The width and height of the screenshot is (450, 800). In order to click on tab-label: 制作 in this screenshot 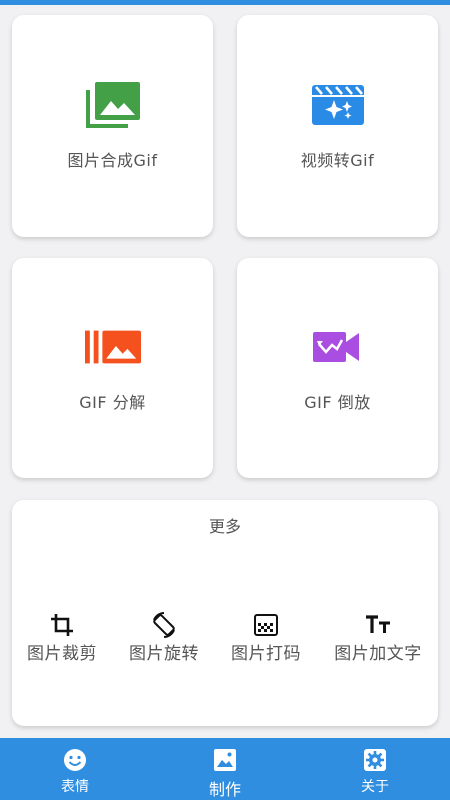, I will do `click(224, 789)`.